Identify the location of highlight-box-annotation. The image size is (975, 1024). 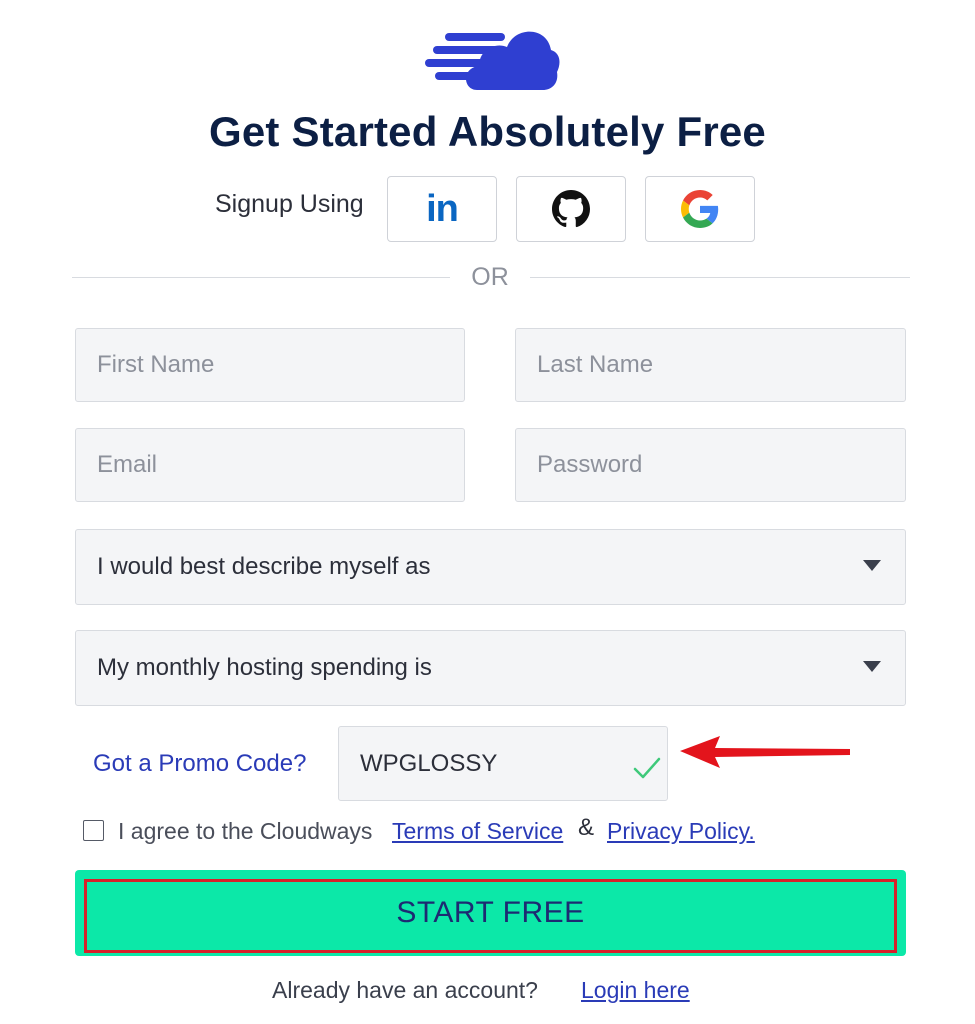
(490, 916).